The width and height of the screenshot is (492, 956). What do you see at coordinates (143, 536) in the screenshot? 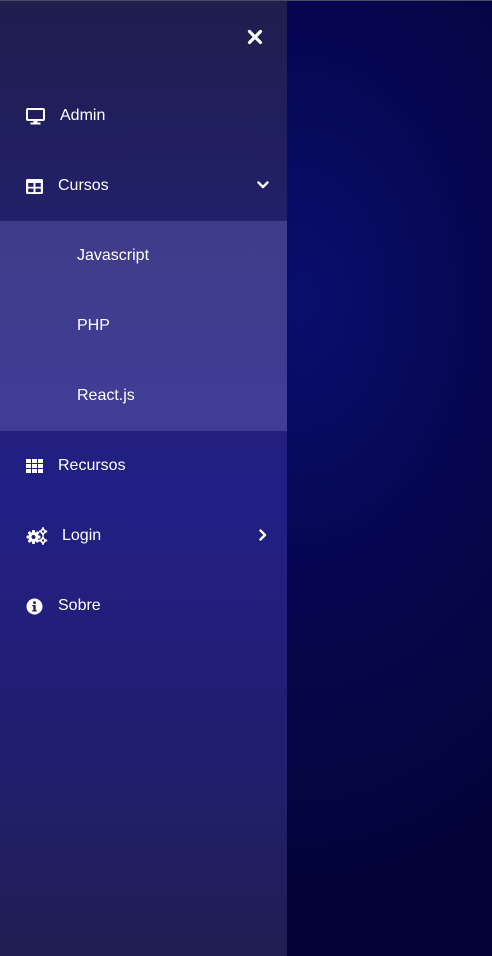
I see `sidebar-item-login: Login` at bounding box center [143, 536].